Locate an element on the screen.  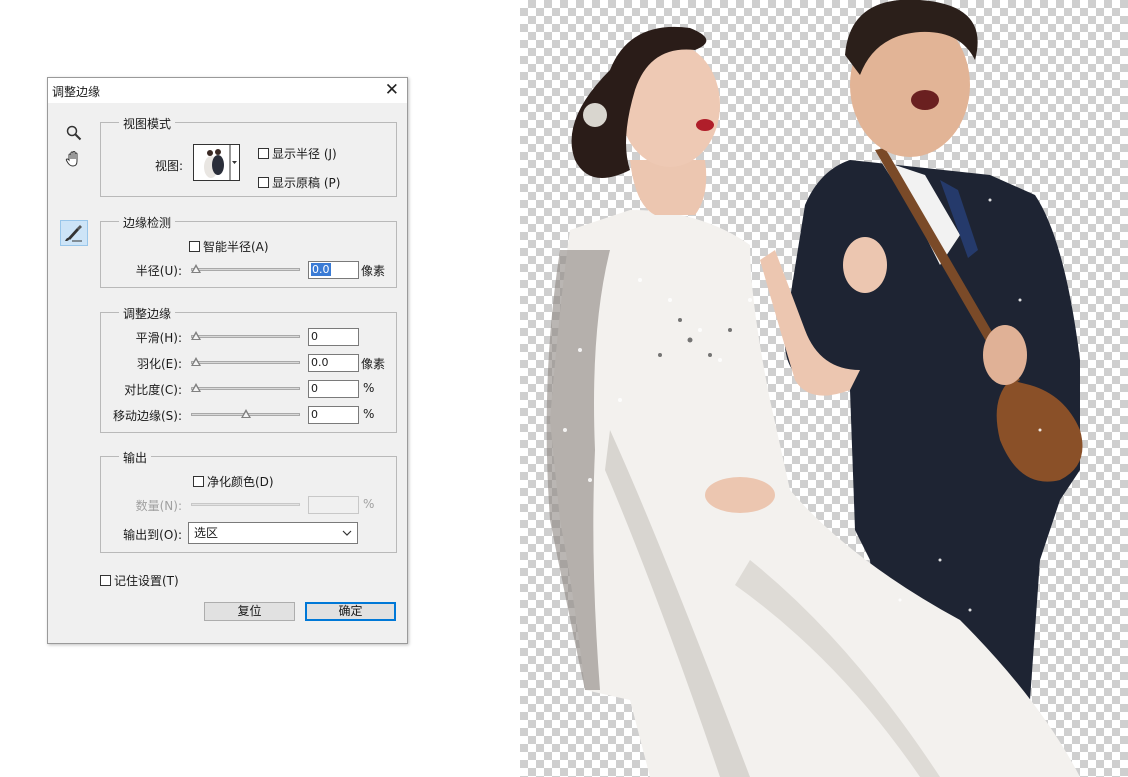
view-thumbnail-icon is located at coordinates (215, 162).